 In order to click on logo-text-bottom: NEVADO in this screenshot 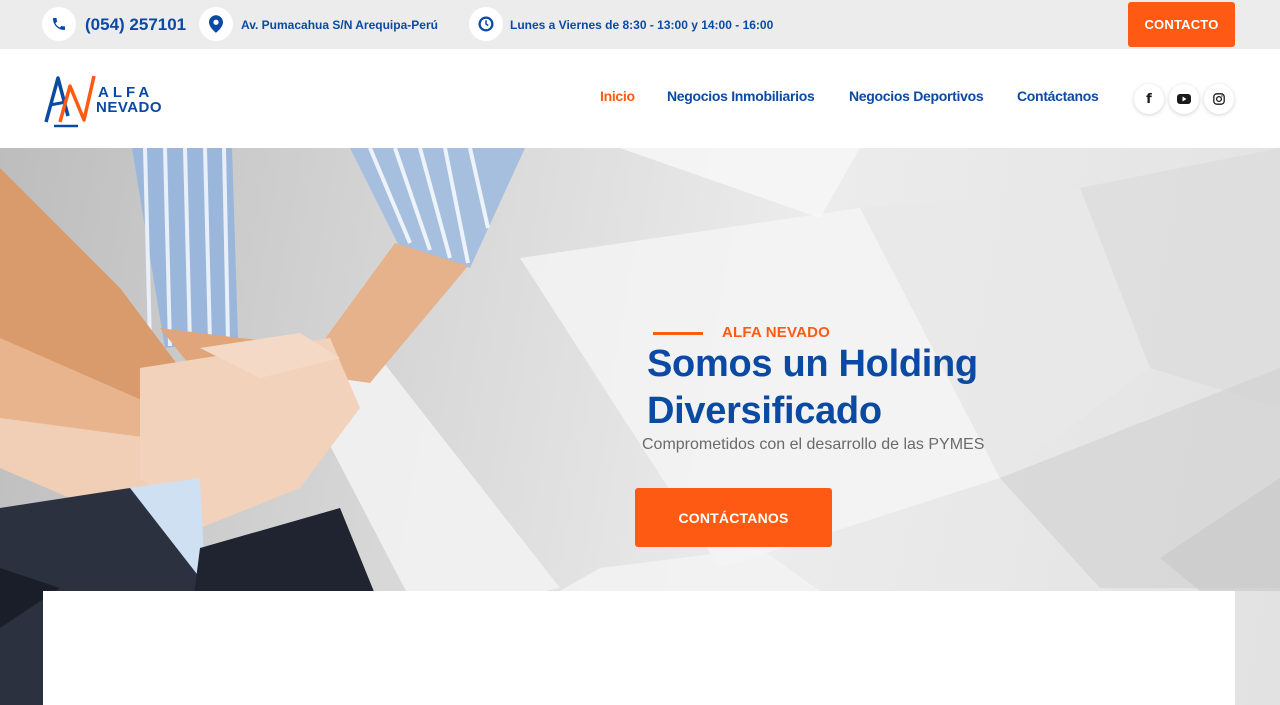, I will do `click(129, 107)`.